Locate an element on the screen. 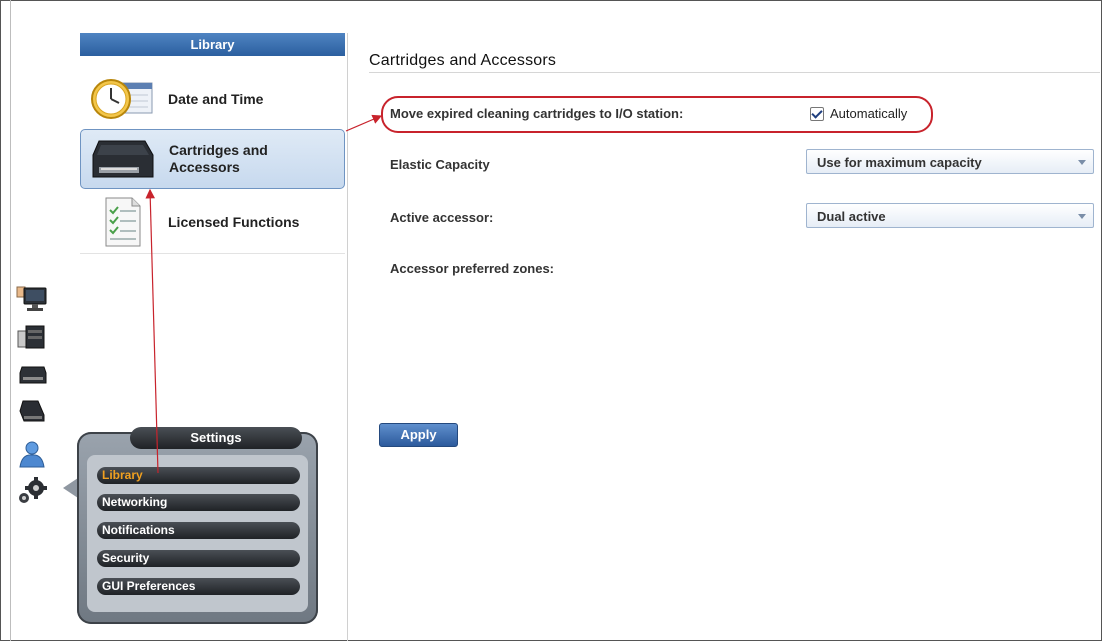 The image size is (1102, 641). monitor-icon is located at coordinates (32, 299).